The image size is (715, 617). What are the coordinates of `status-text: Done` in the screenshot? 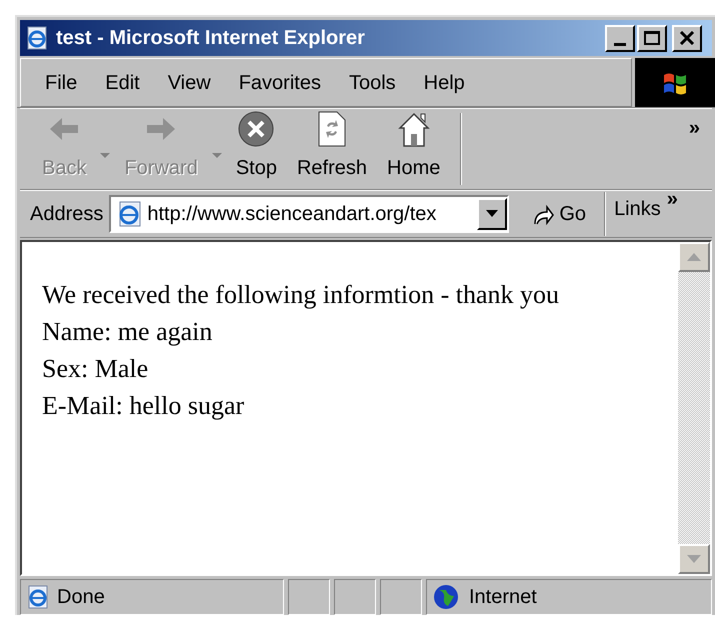 It's located at (81, 597).